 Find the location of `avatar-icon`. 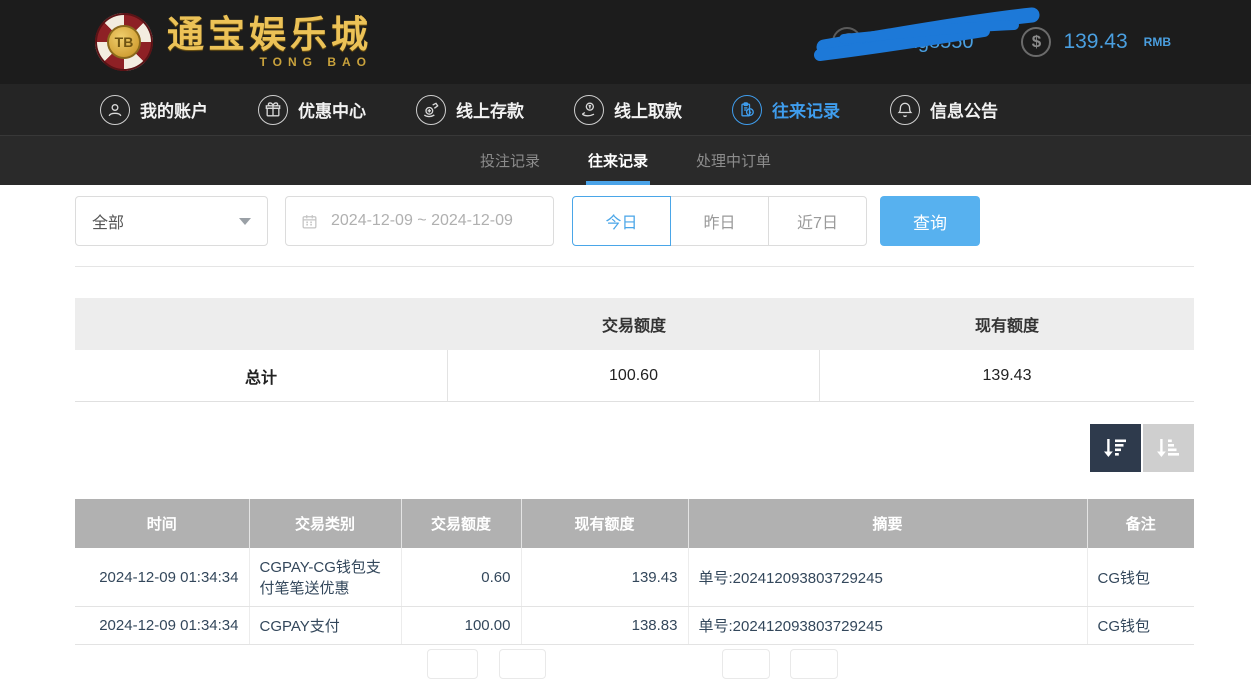

avatar-icon is located at coordinates (847, 42).